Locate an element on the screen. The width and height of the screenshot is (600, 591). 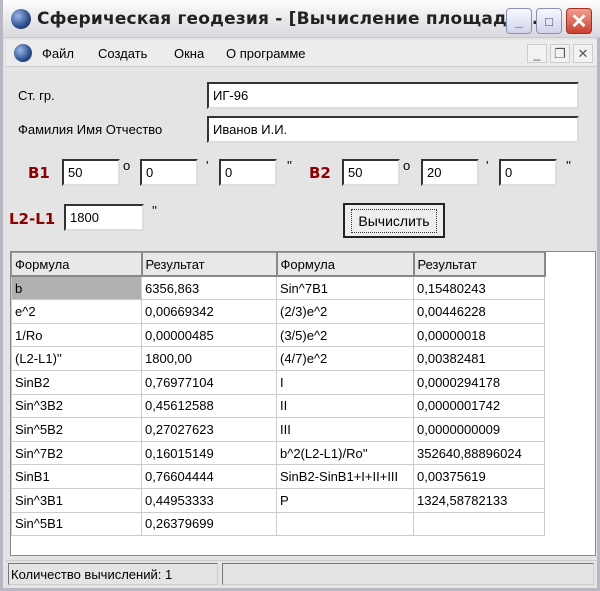
calculate-button-label: Вычислить is located at coordinates (394, 220).